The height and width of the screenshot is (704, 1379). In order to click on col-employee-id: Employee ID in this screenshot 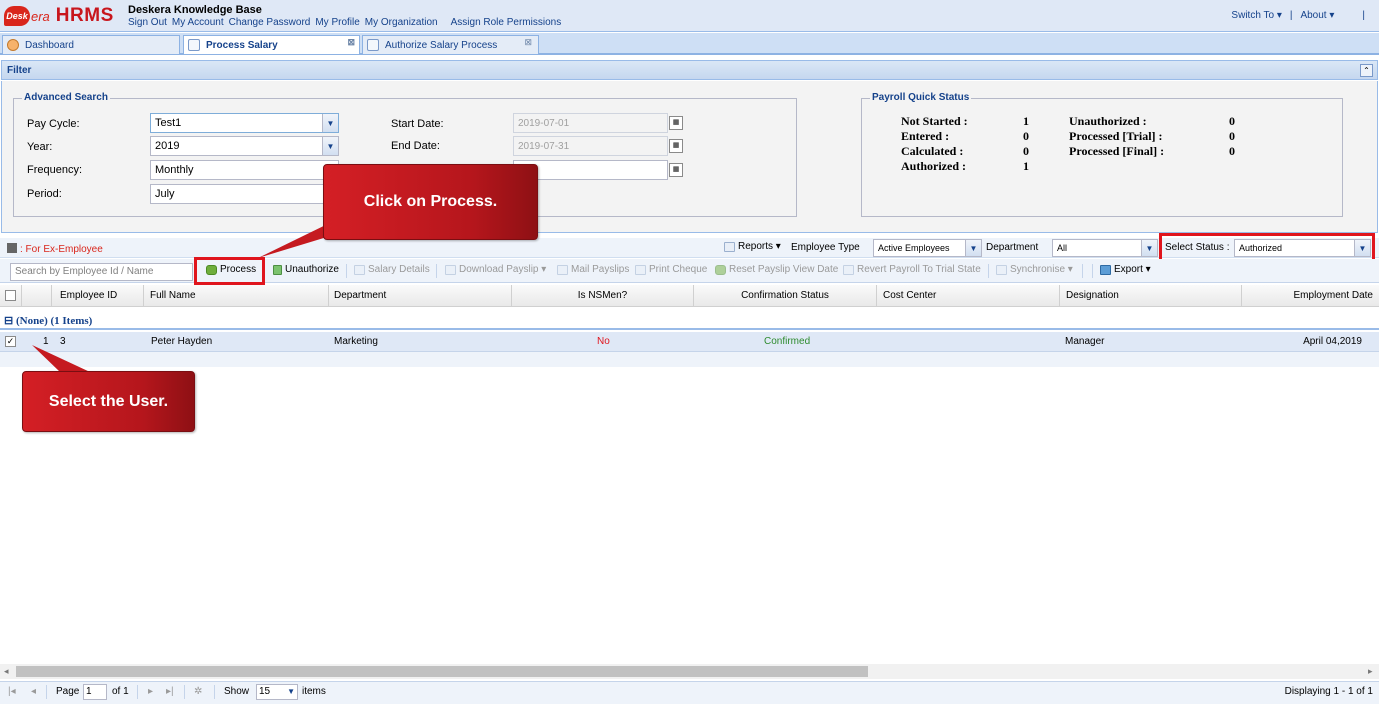, I will do `click(98, 296)`.